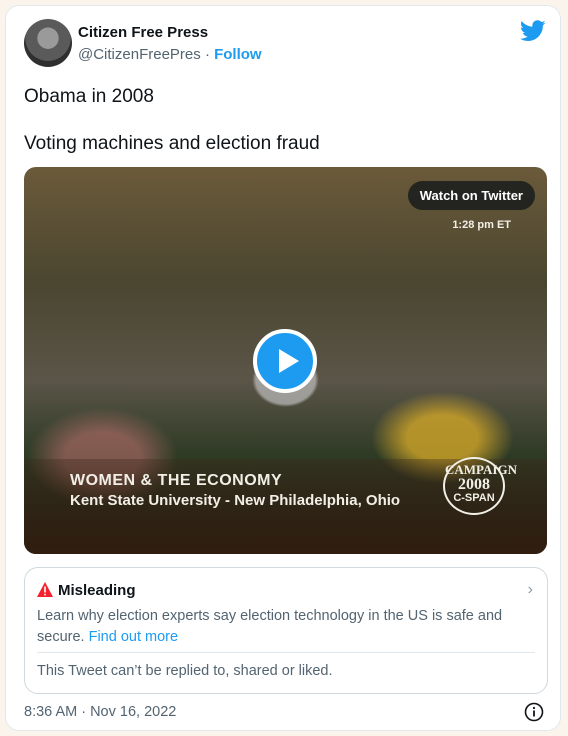 The height and width of the screenshot is (736, 568). I want to click on tweet-timestamp: 8:36 AM · Nov 16, 2022, so click(100, 712).